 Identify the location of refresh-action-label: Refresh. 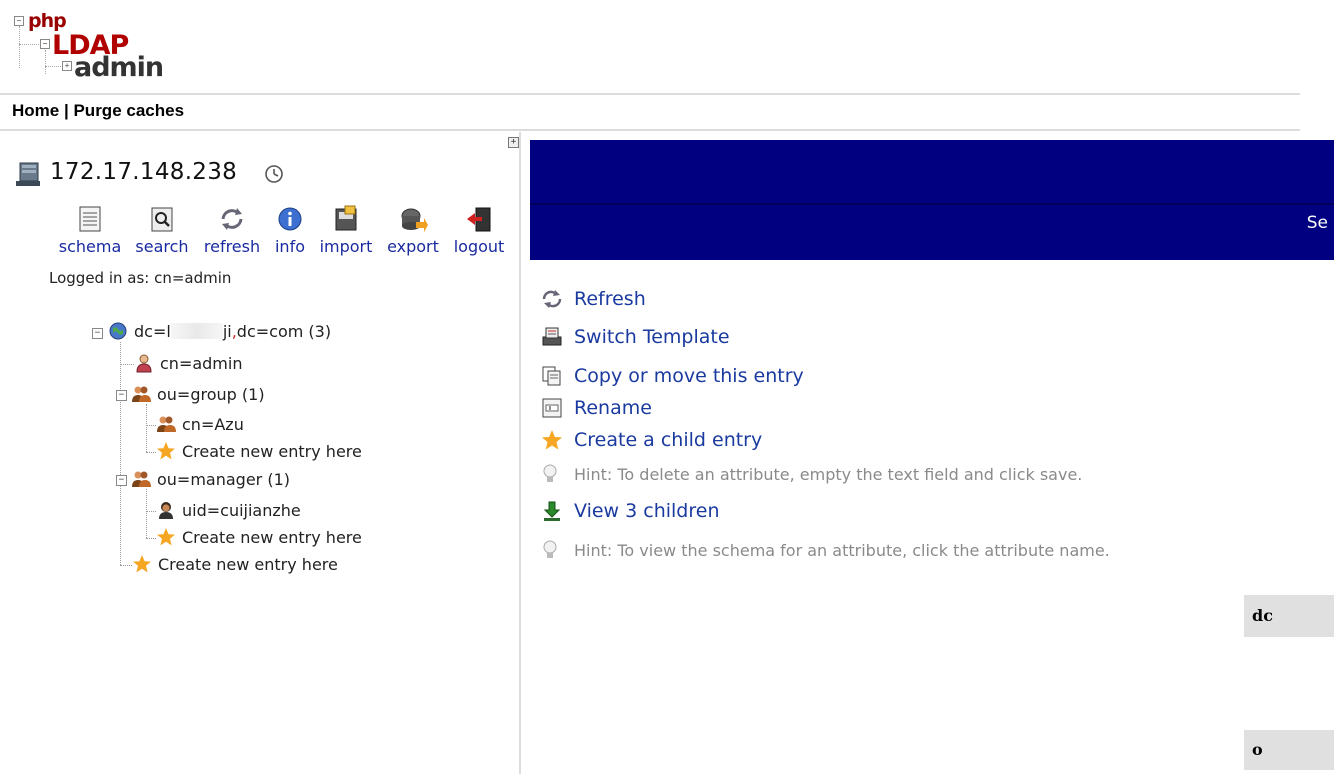
(610, 299).